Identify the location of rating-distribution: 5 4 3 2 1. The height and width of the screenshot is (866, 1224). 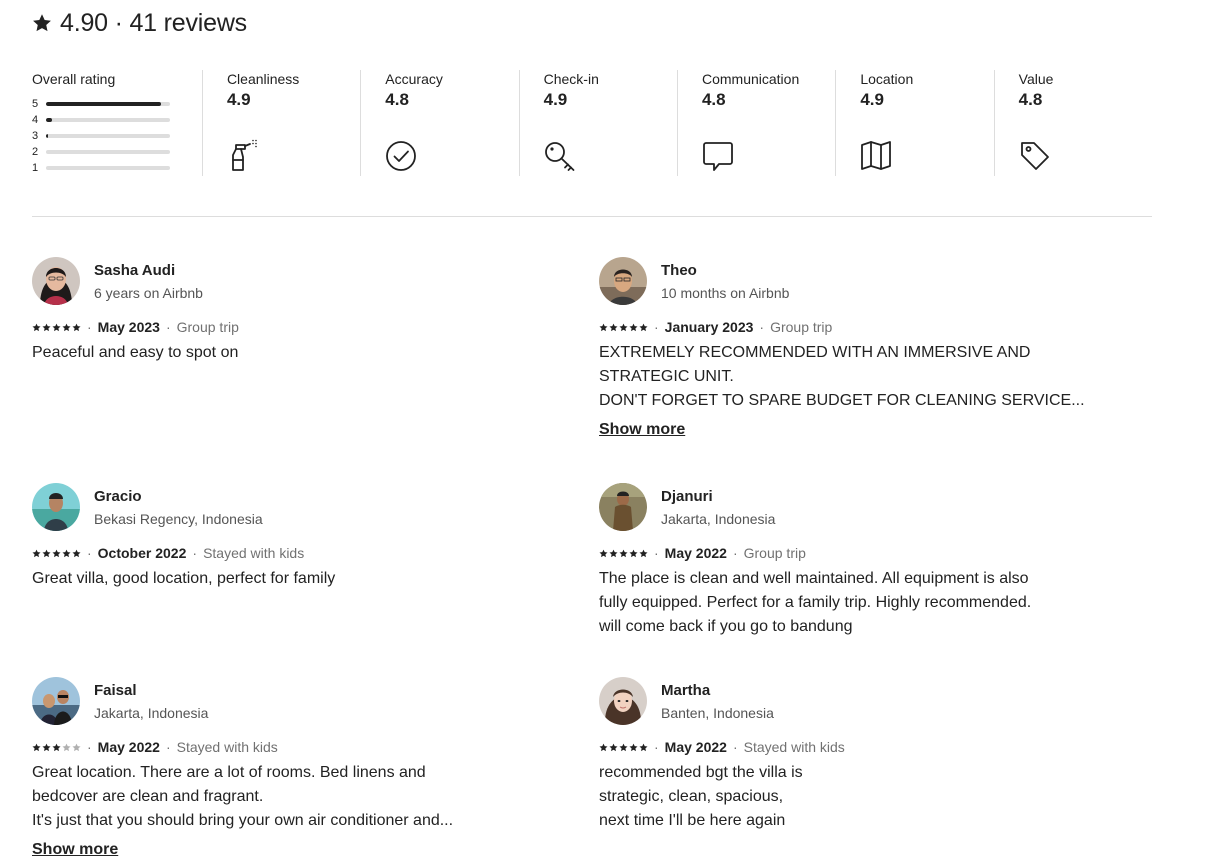
(117, 136).